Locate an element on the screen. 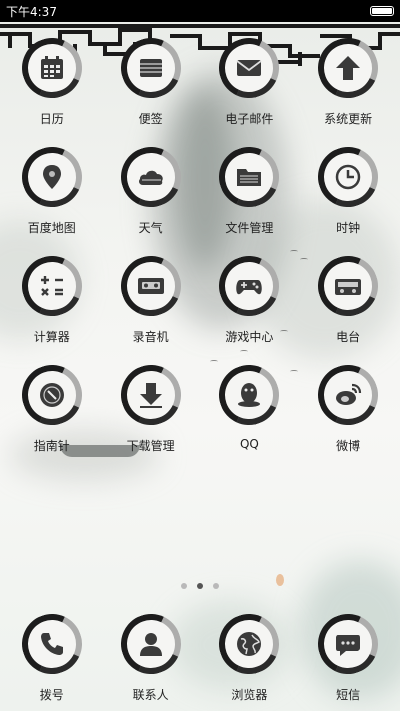 This screenshot has width=400, height=711. app-contacts: 联系人 is located at coordinates (151, 656).